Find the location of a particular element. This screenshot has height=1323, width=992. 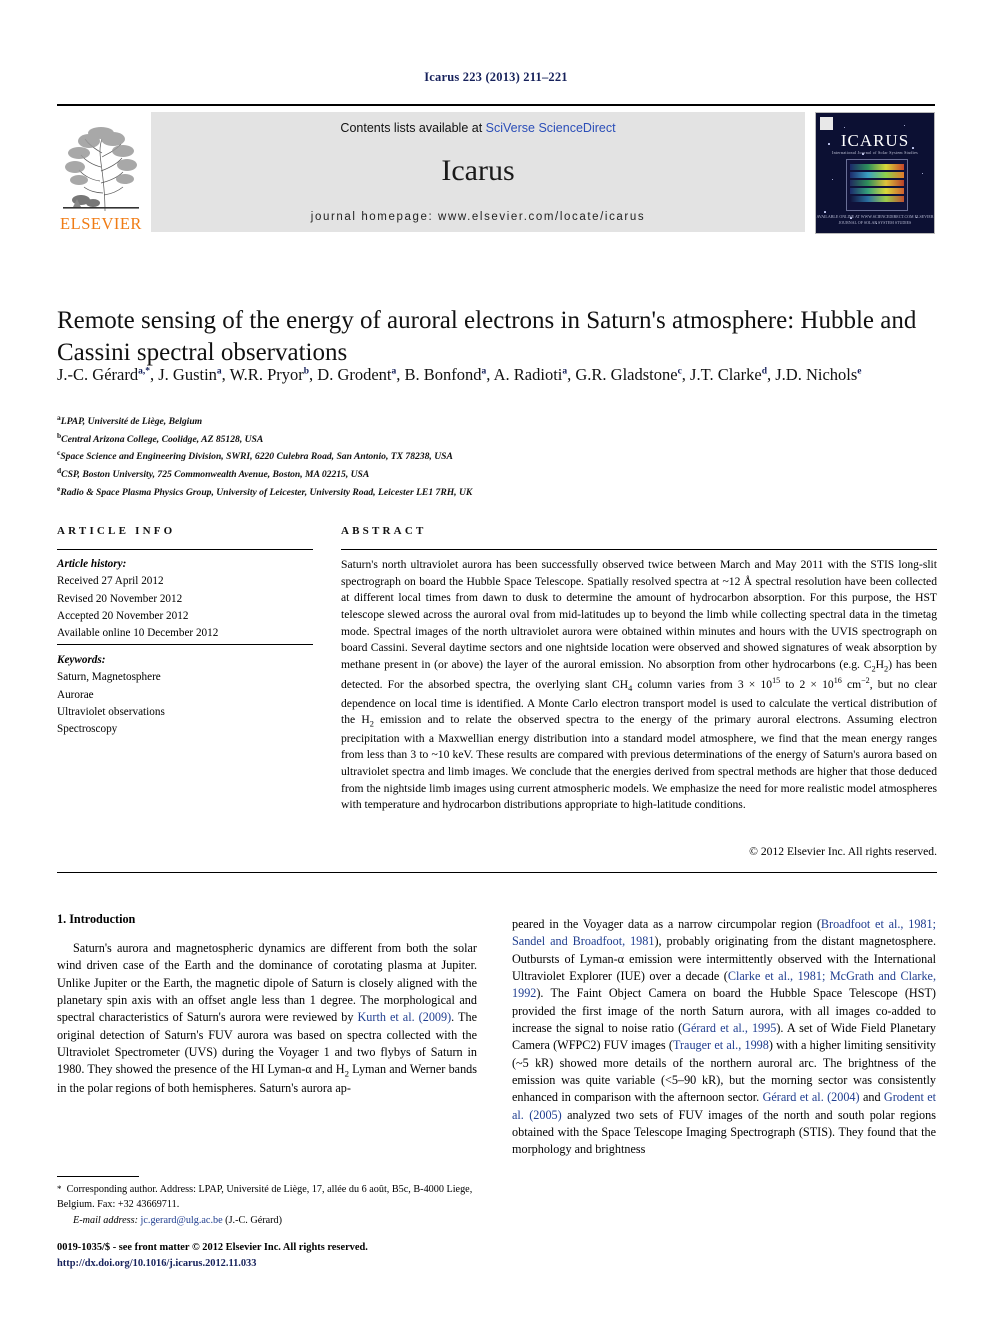

elsevier-tree-icon is located at coordinates (101, 168).